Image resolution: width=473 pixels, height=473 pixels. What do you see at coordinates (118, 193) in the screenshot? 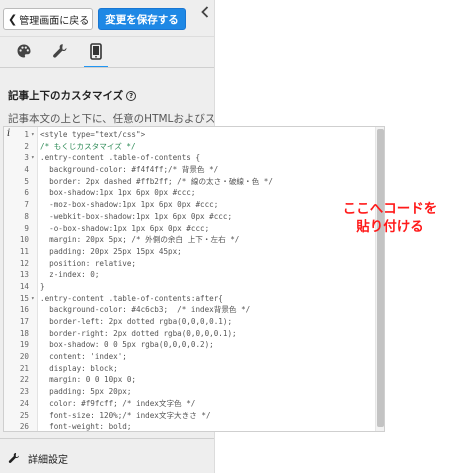
I see `code-text: box-shadow:1px 1px 6px 0px #ccc;` at bounding box center [118, 193].